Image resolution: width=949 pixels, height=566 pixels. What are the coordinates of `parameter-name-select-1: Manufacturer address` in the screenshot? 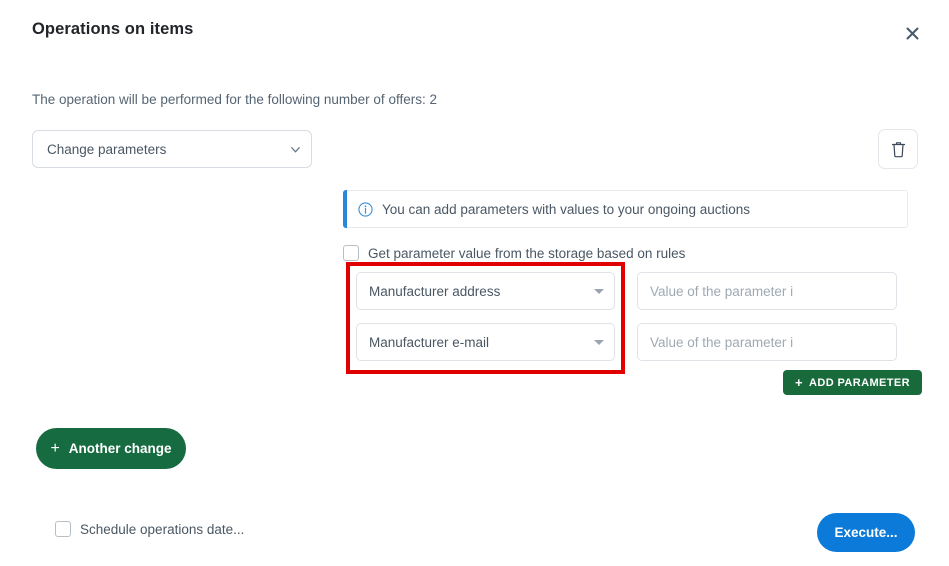 It's located at (485, 291).